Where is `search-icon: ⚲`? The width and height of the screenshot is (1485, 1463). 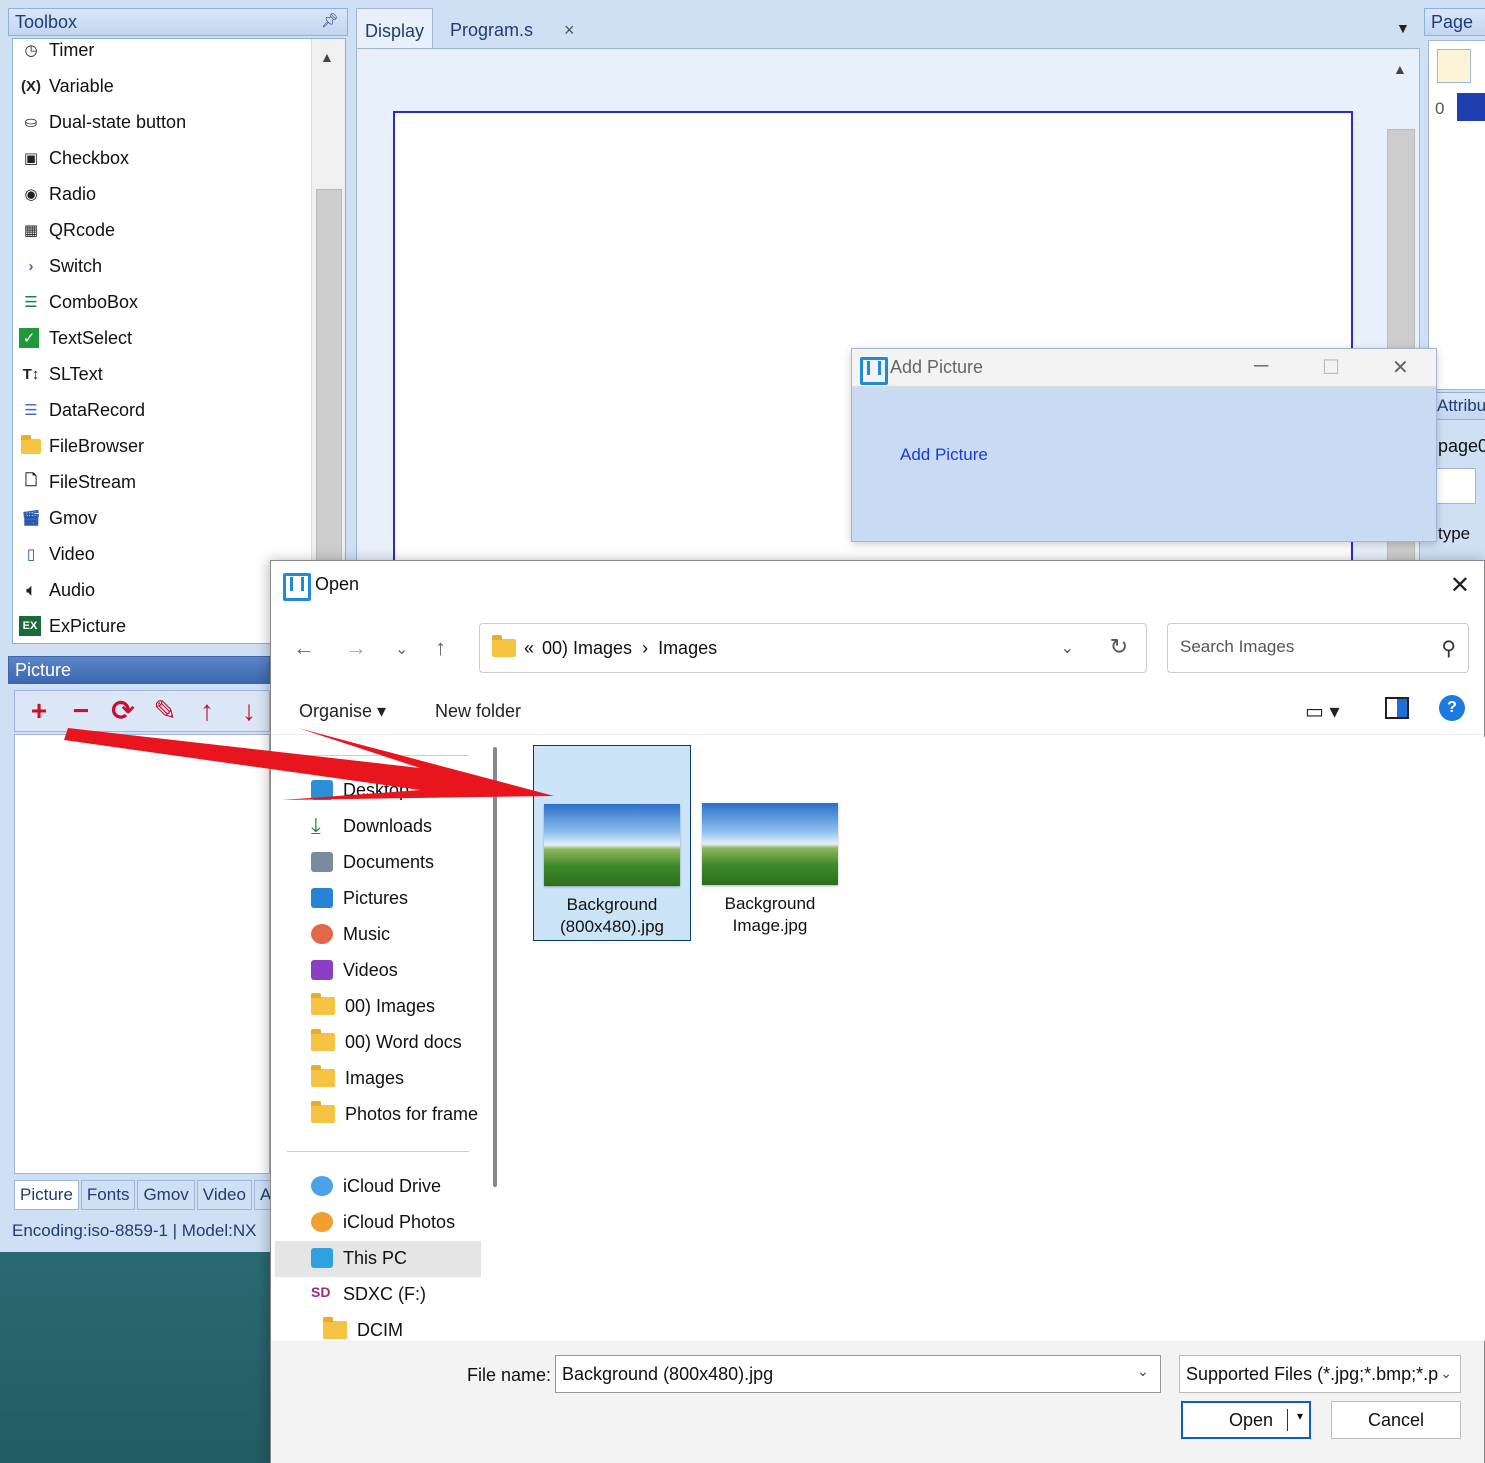
search-icon: ⚲ is located at coordinates (1448, 648).